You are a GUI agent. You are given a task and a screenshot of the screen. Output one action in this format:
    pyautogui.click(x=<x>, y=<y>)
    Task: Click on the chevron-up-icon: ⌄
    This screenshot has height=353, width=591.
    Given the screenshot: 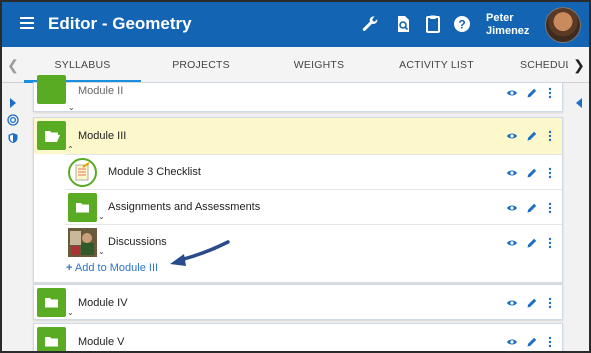 What is the action you would take?
    pyautogui.click(x=70, y=148)
    